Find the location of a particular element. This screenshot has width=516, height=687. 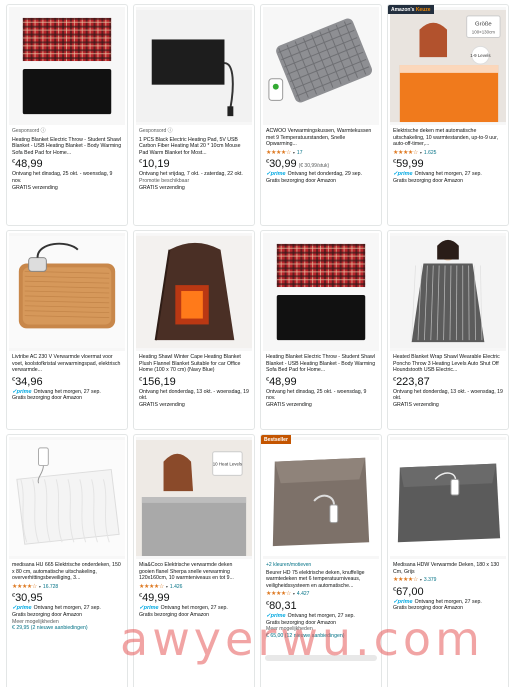

rating-count: 1.426 is located at coordinates (176, 587).